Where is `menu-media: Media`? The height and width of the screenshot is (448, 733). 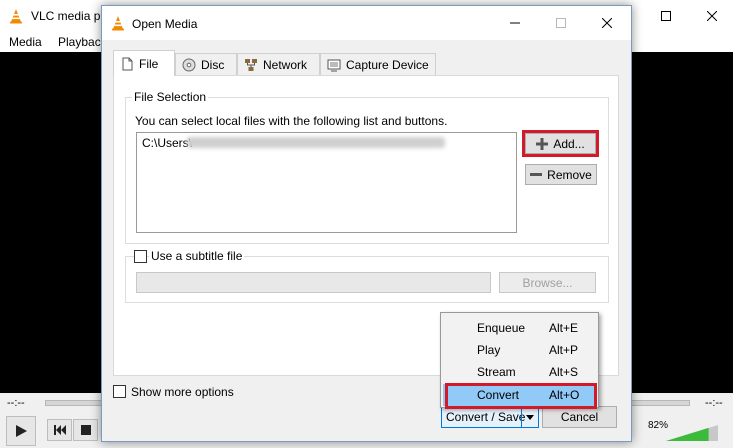
menu-media: Media is located at coordinates (25, 42).